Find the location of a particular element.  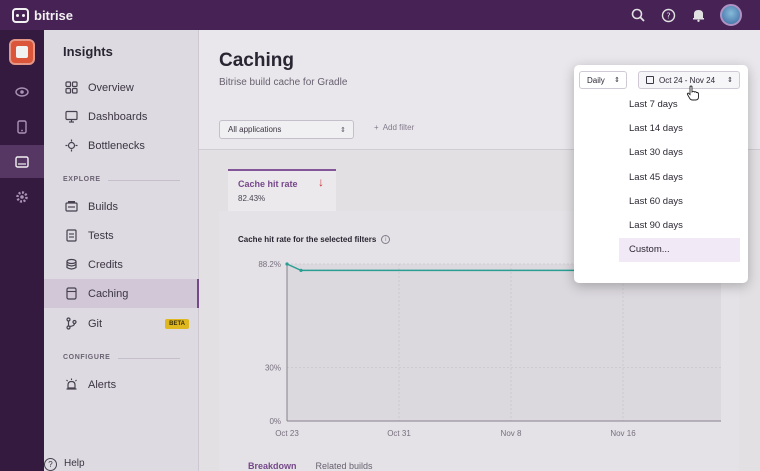

y-tick-label: 88.2% is located at coordinates (269, 264).